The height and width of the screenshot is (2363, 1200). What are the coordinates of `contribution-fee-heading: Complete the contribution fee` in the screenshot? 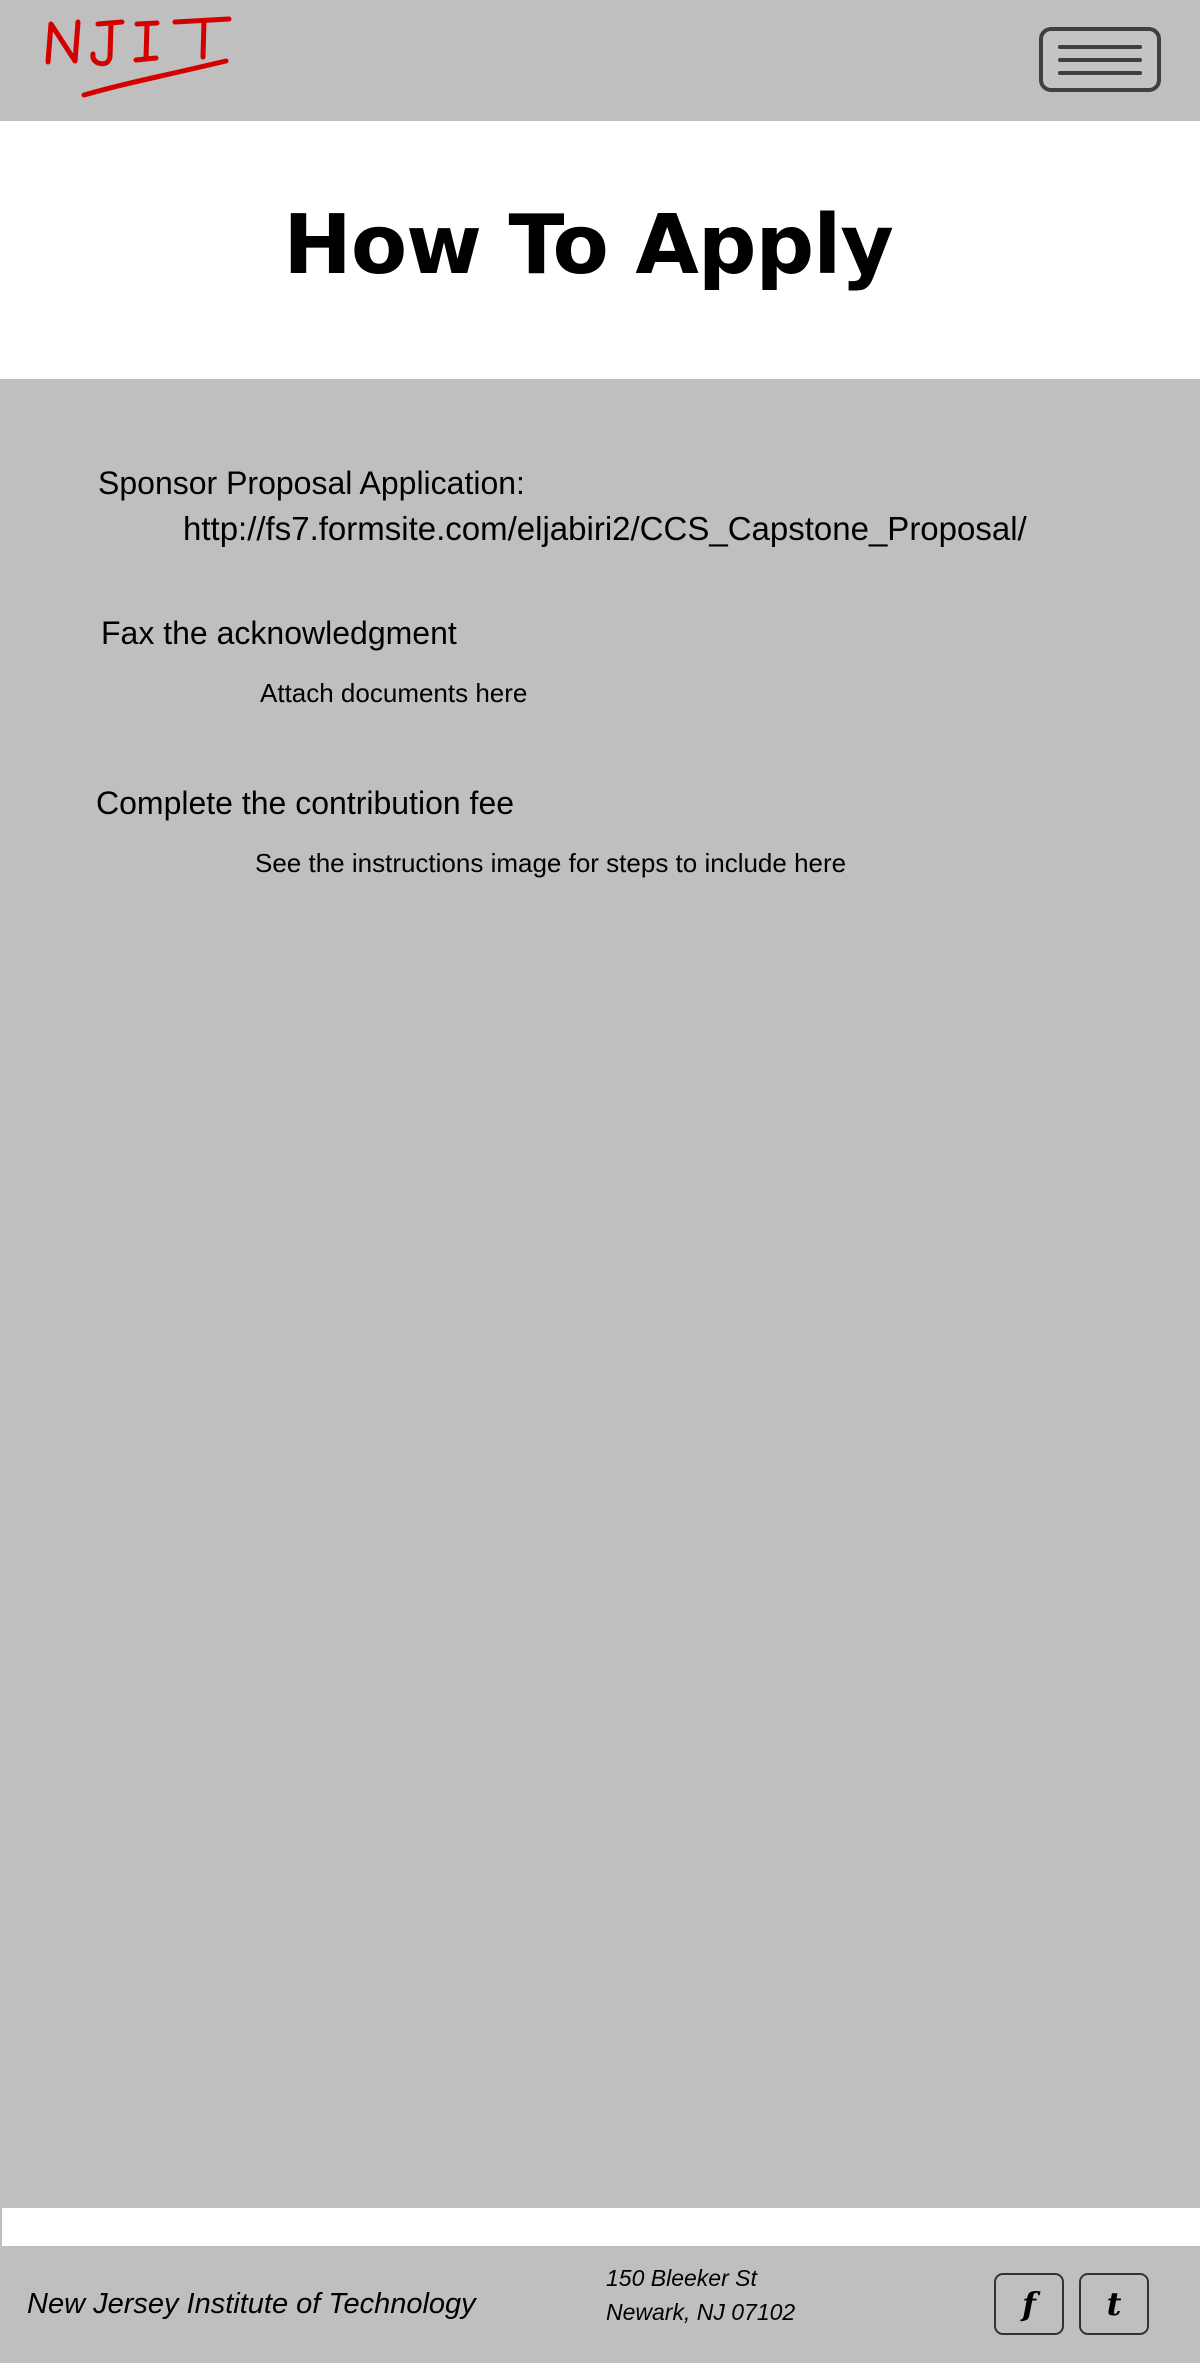 It's located at (305, 803).